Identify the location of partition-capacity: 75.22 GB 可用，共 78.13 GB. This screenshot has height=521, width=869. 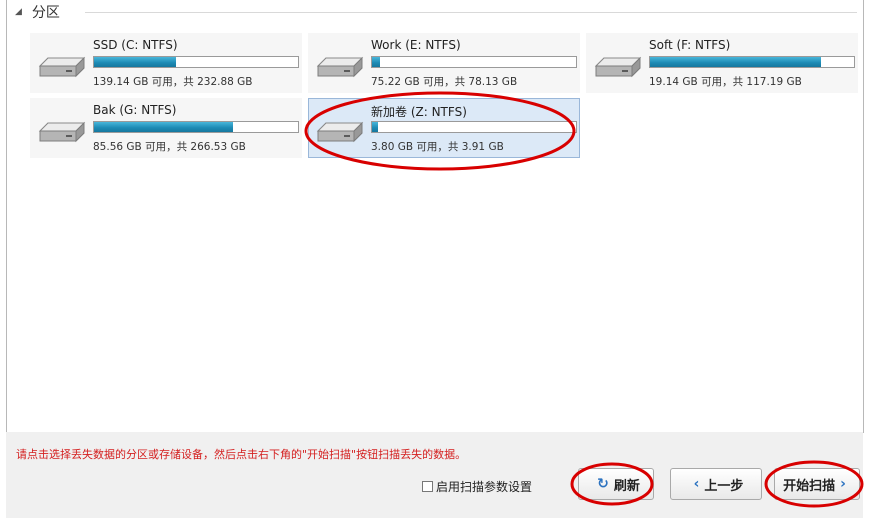
(444, 82).